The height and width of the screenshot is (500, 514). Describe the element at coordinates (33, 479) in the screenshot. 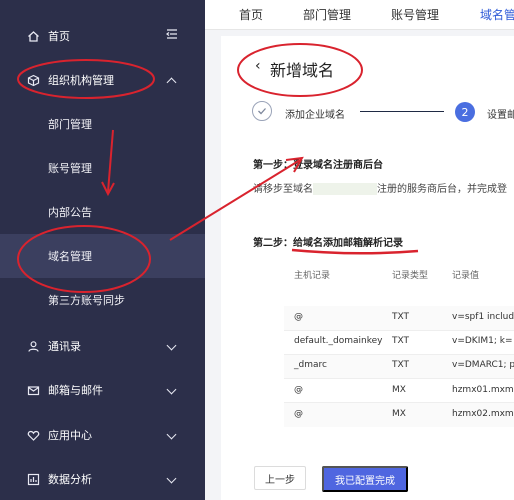

I see `chart-icon` at that location.